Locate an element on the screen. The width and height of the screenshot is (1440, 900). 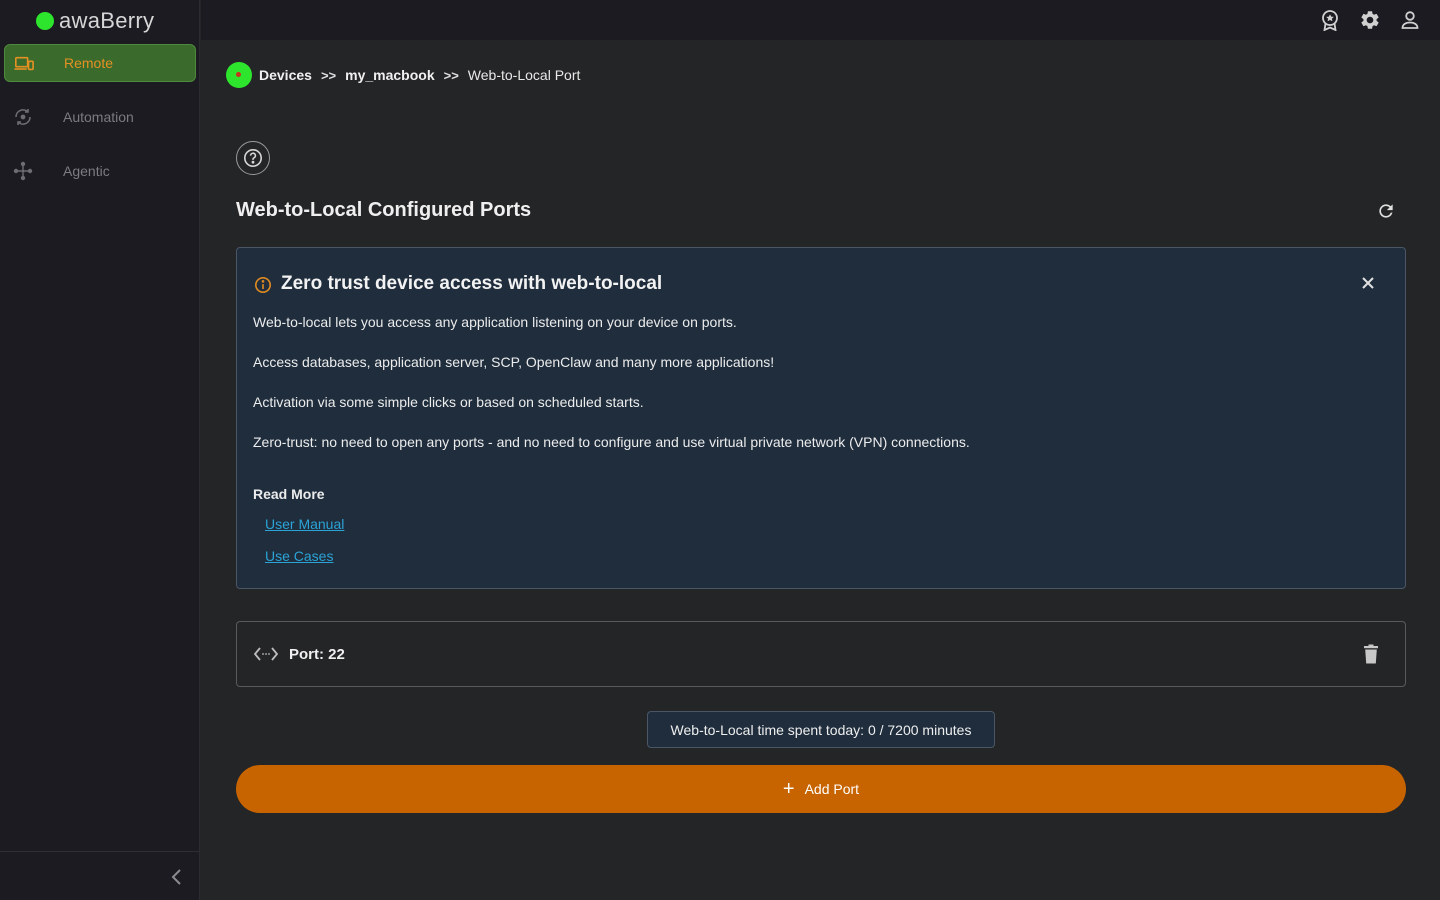
trash-icon is located at coordinates (1371, 654).